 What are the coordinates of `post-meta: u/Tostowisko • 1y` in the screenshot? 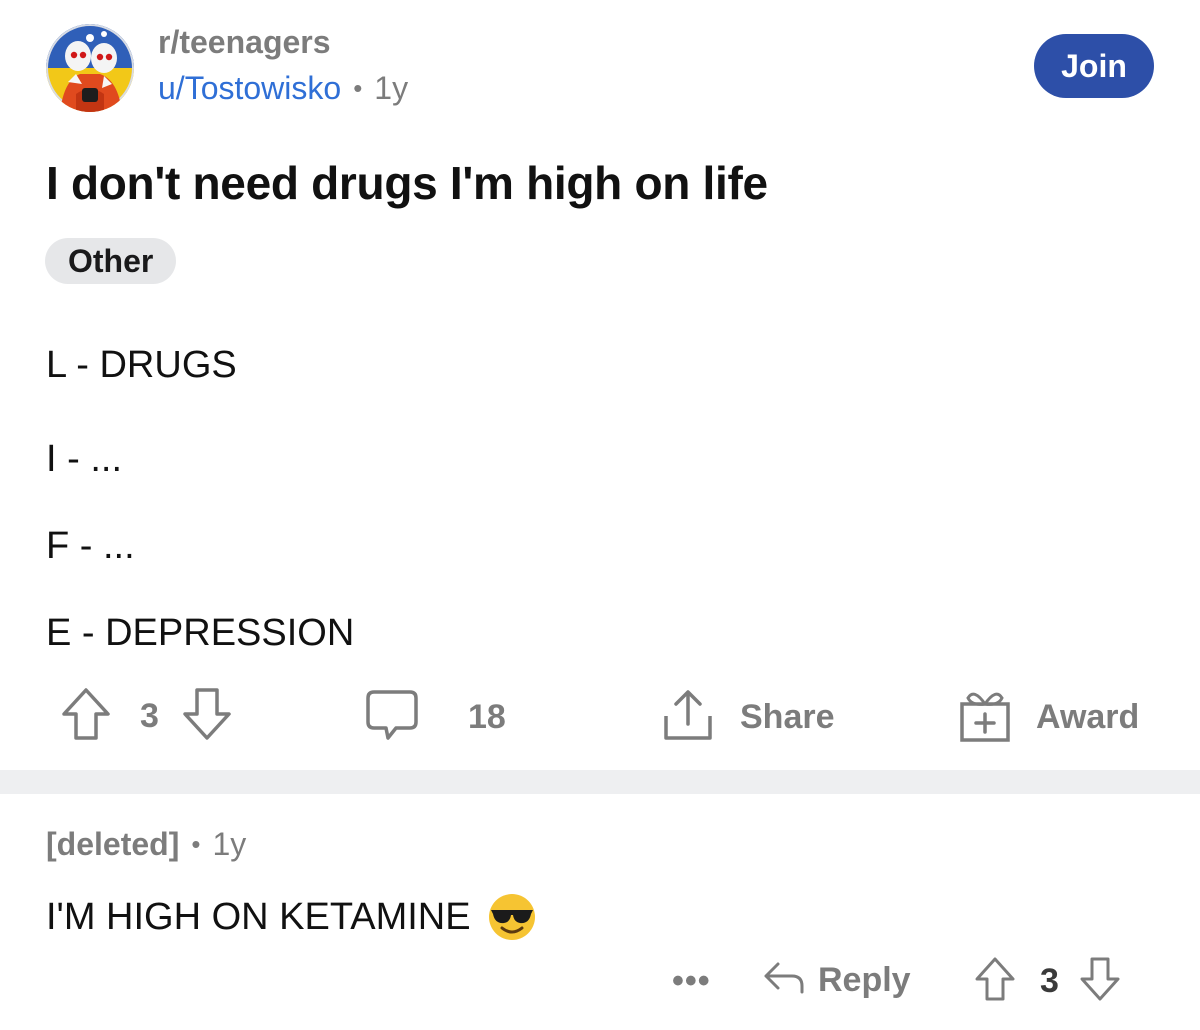 It's located at (283, 88).